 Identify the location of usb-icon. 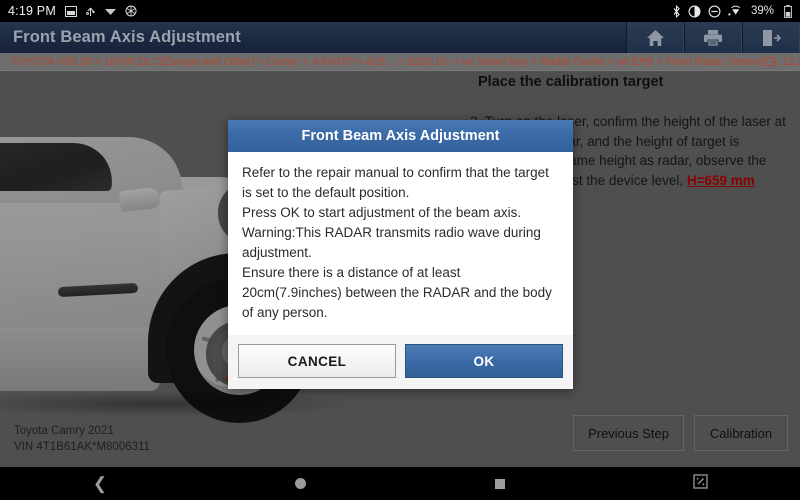
(90, 11).